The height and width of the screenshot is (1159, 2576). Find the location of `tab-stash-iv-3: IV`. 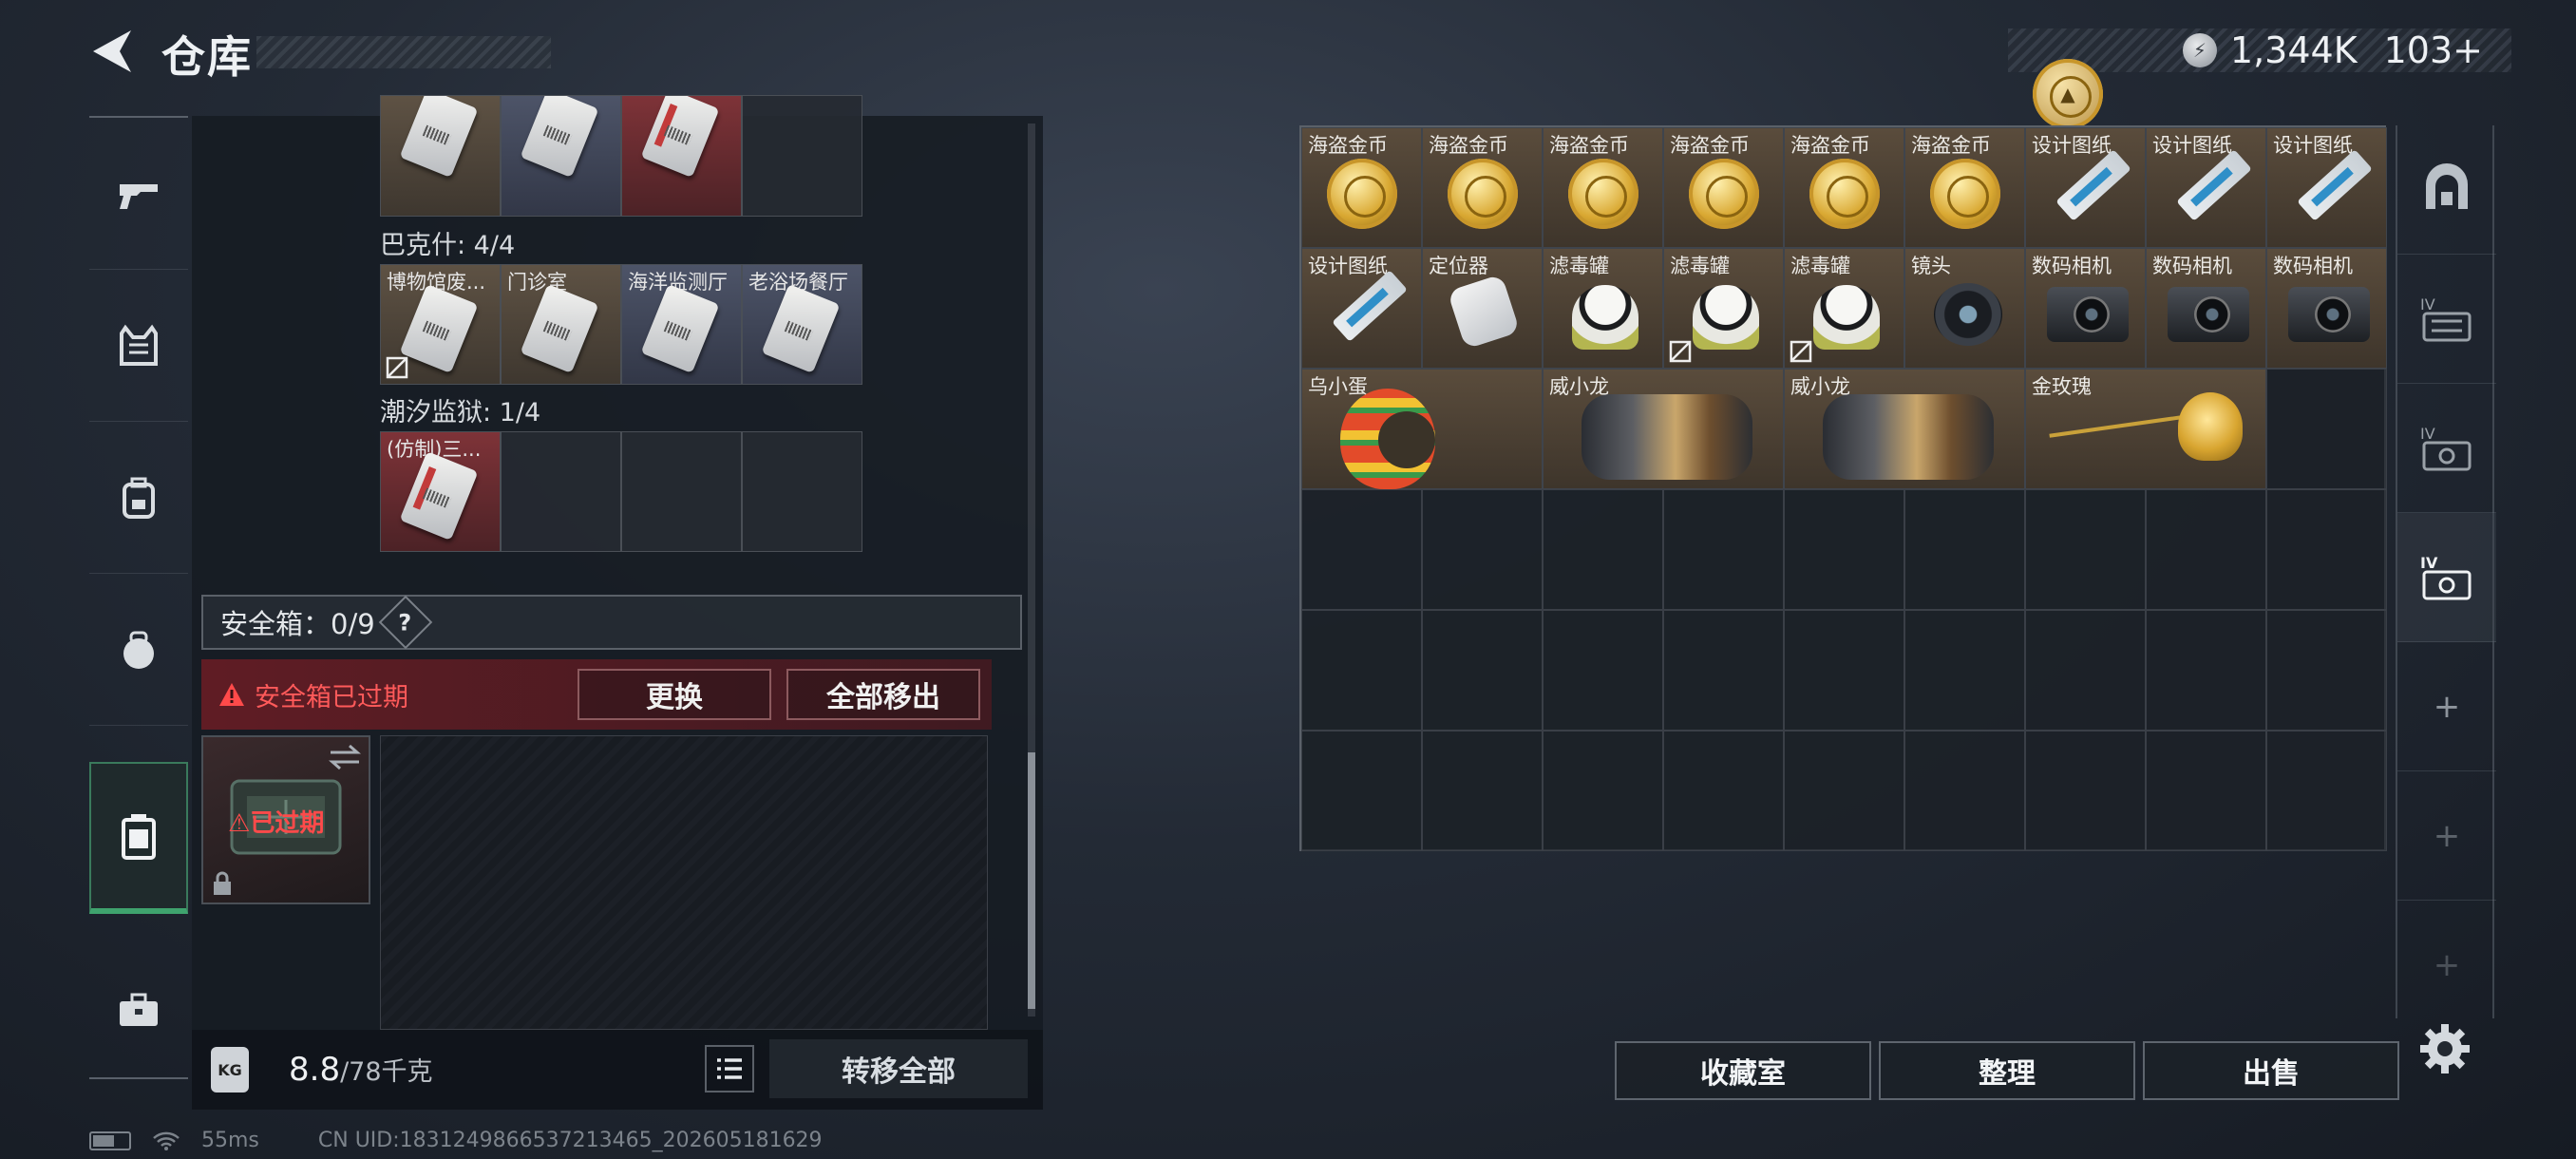

tab-stash-iv-3: IV is located at coordinates (2446, 577).